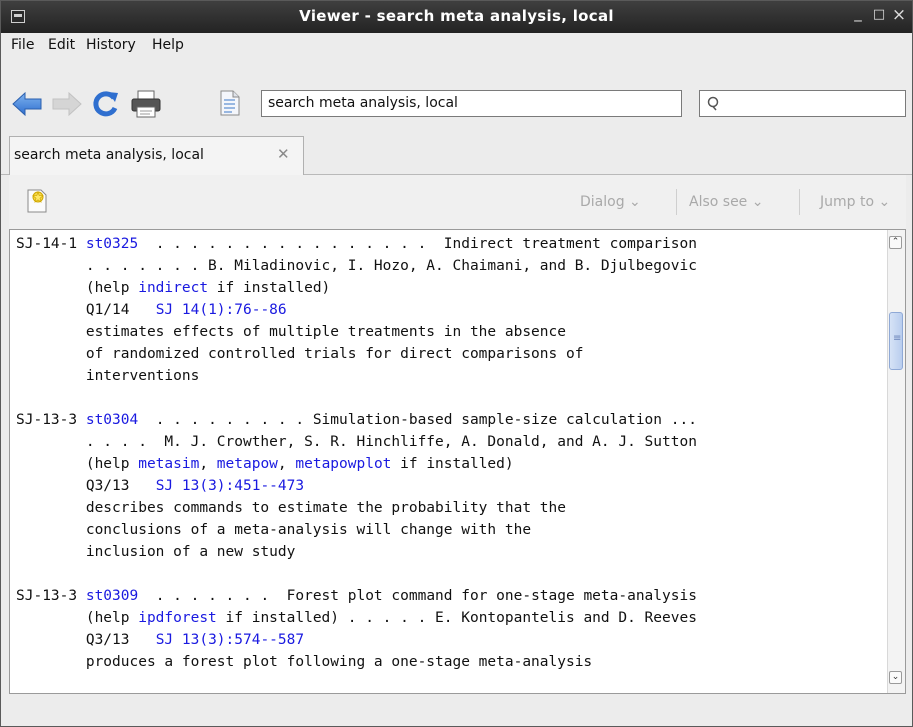 This screenshot has height=727, width=913. Describe the element at coordinates (879, 14) in the screenshot. I see `maximize-button: □` at that location.